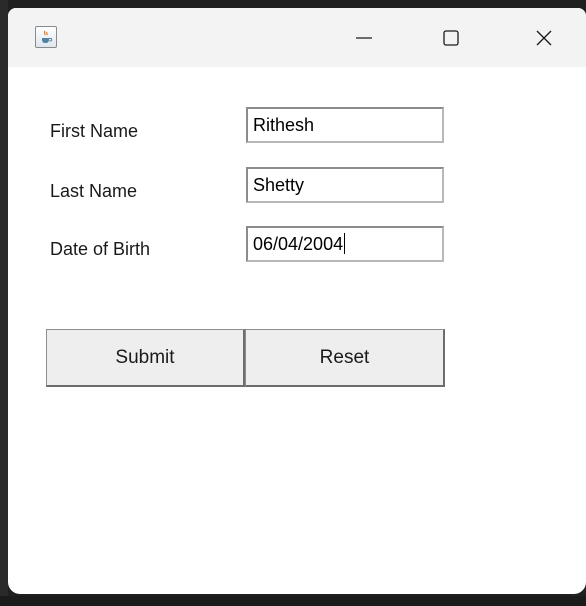 The image size is (586, 606). I want to click on taskbar-edge, so click(293, 601).